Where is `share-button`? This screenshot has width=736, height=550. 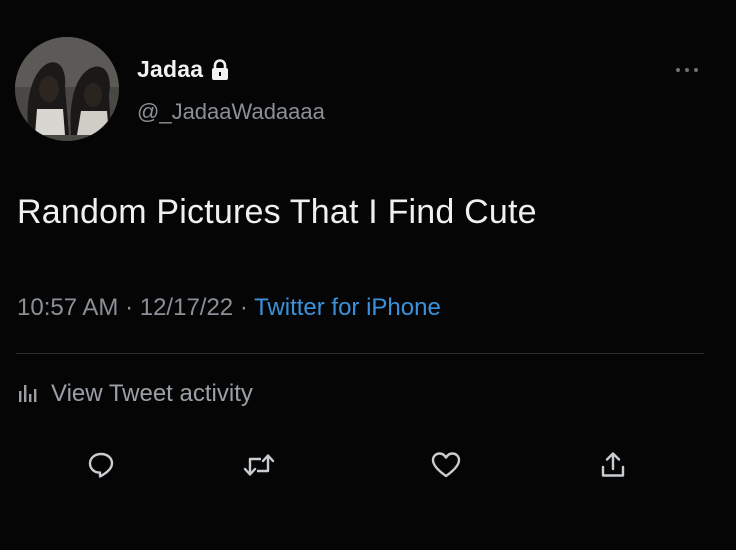 share-button is located at coordinates (613, 467).